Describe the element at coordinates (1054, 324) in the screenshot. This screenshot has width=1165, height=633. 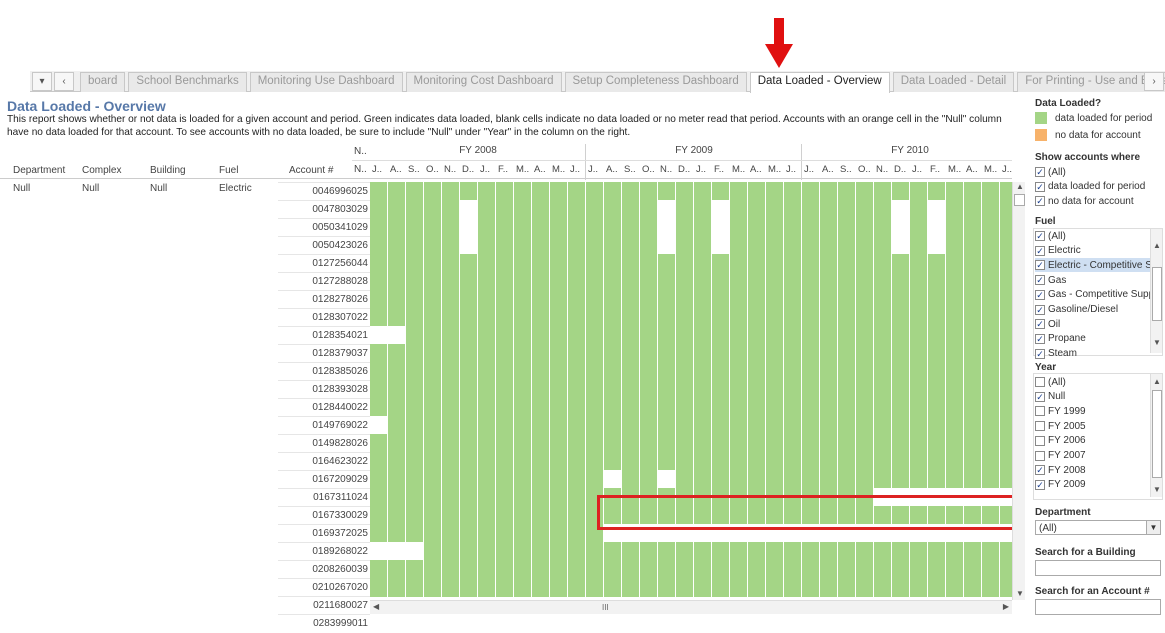
I see `fuel-option-label: Oil` at that location.